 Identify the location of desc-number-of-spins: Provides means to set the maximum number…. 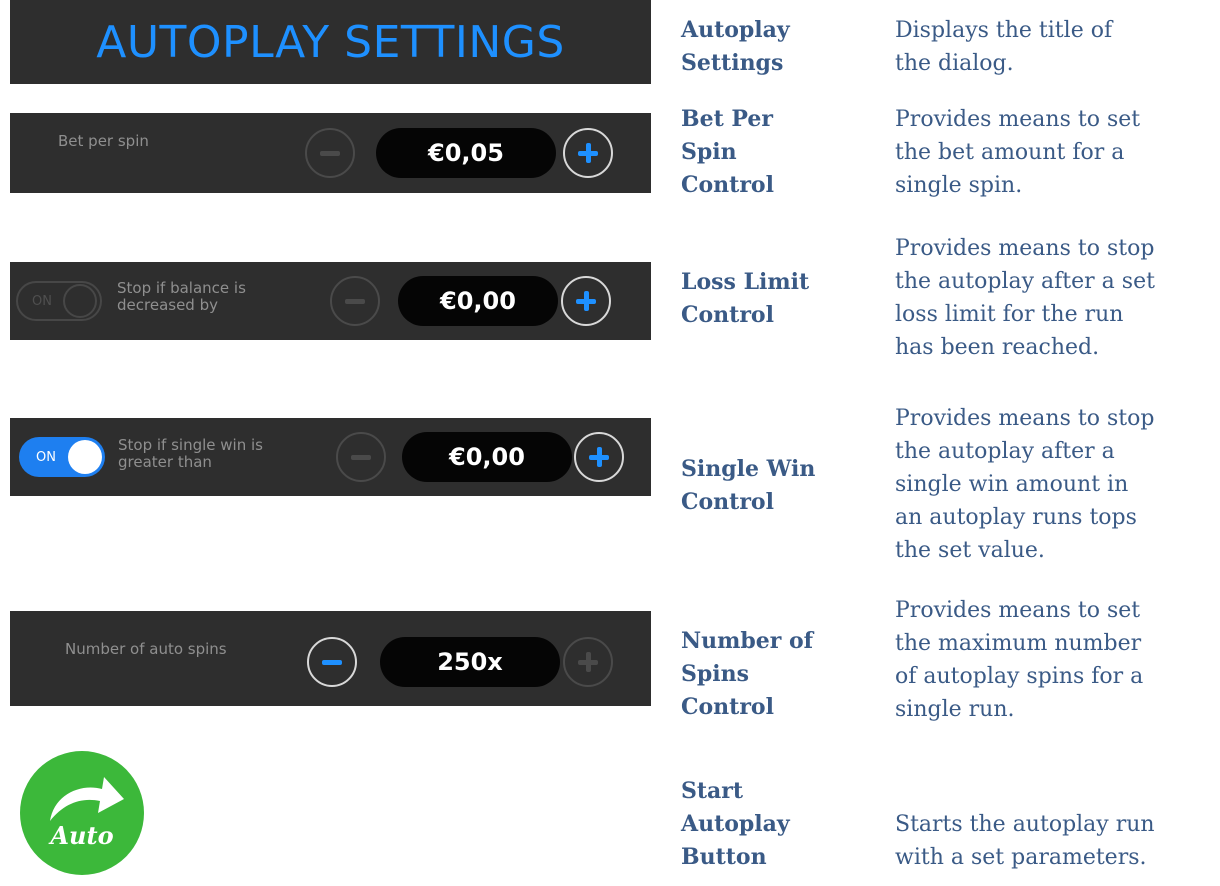
(1019, 660).